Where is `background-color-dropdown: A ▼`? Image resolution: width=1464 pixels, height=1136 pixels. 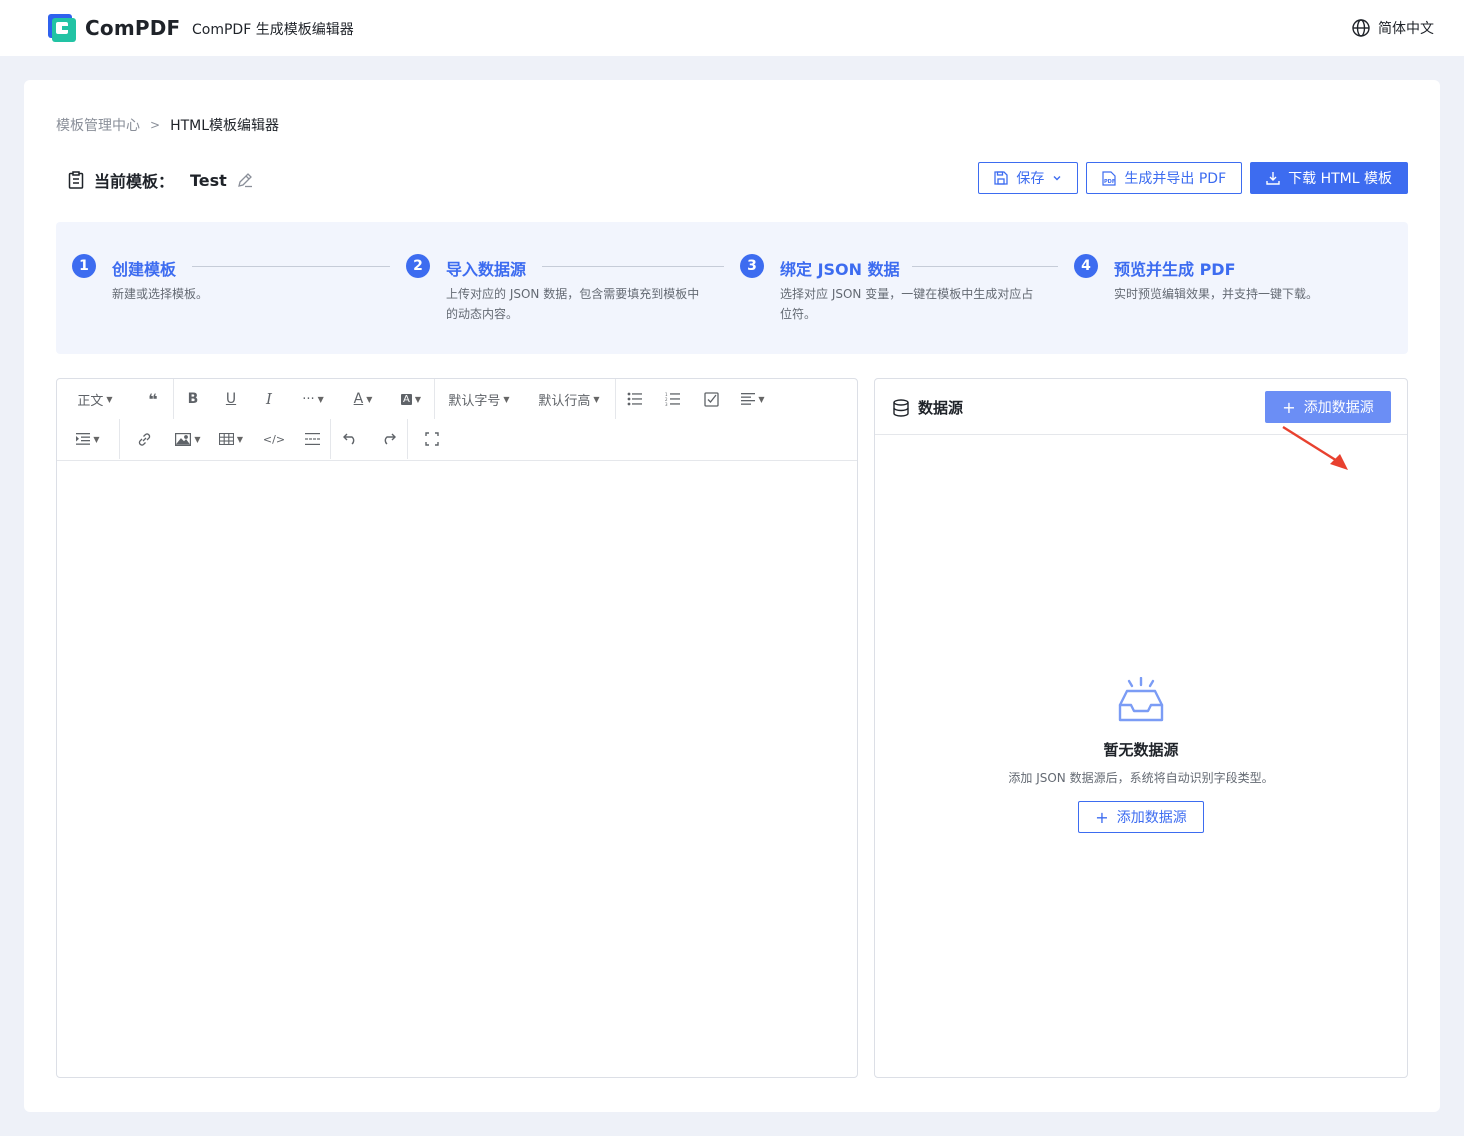
background-color-dropdown: A ▼ is located at coordinates (411, 399).